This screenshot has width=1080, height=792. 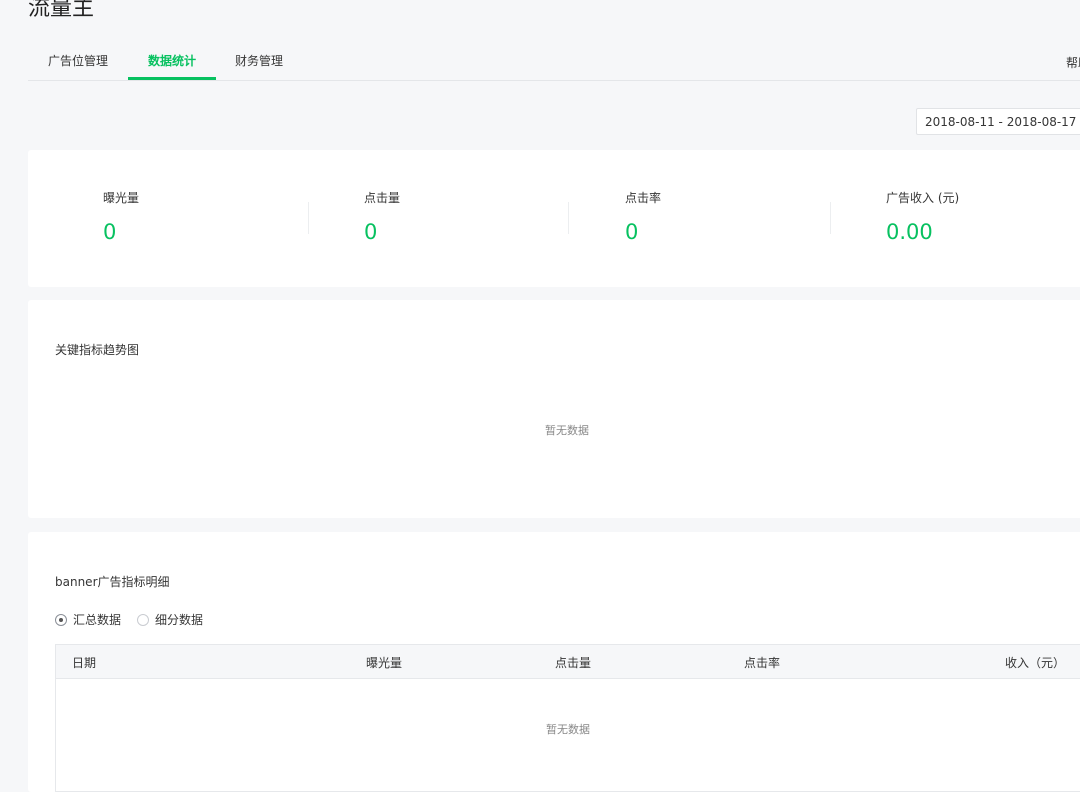 I want to click on radio-breakdown-data: 细分数据, so click(x=170, y=619).